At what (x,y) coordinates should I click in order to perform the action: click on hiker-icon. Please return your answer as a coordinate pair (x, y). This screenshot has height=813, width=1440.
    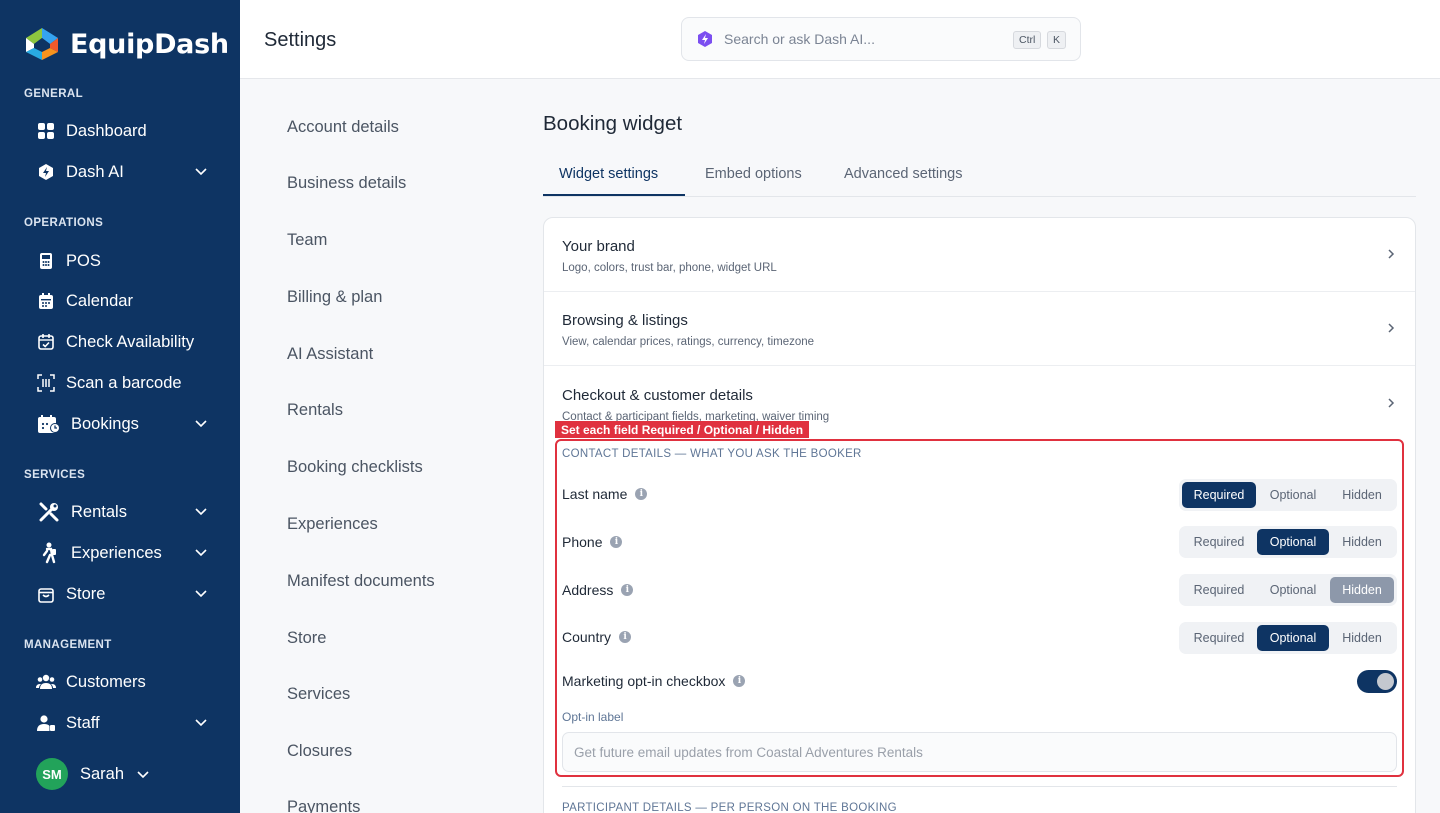
    Looking at the image, I should click on (48, 553).